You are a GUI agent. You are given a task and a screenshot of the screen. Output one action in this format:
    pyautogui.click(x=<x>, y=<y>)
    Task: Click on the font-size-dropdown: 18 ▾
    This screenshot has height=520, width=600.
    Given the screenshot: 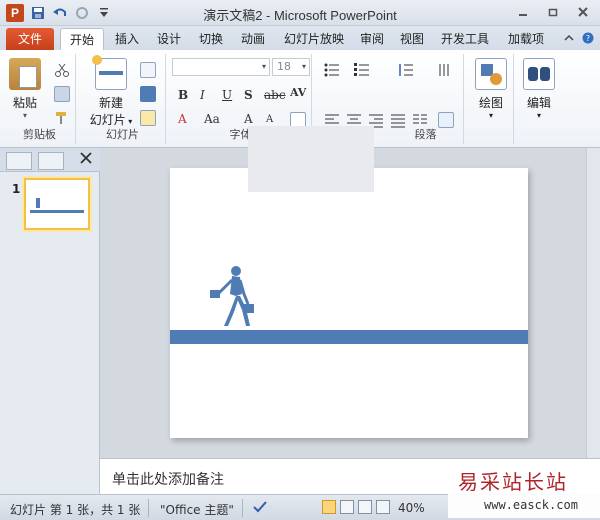 What is the action you would take?
    pyautogui.click(x=291, y=67)
    